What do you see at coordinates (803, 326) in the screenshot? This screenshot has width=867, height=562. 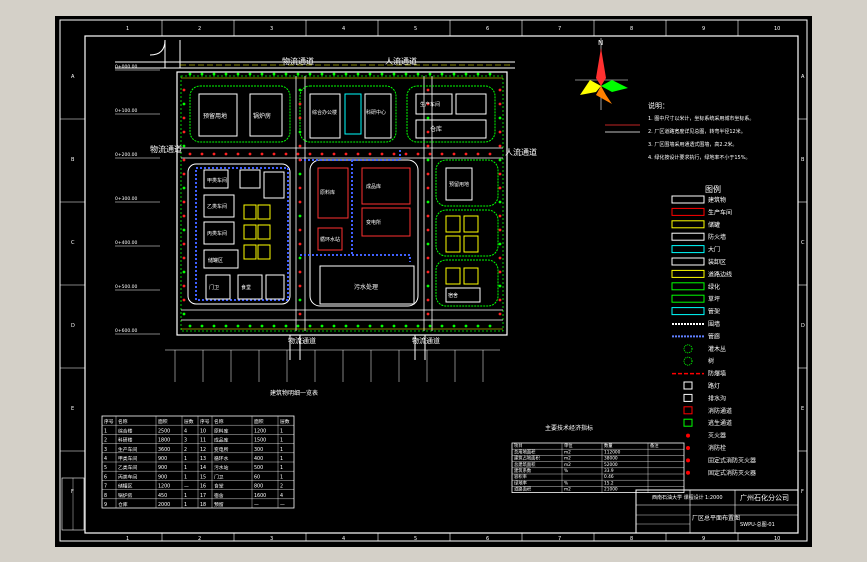 I see `grid-row-label-right: D` at bounding box center [803, 326].